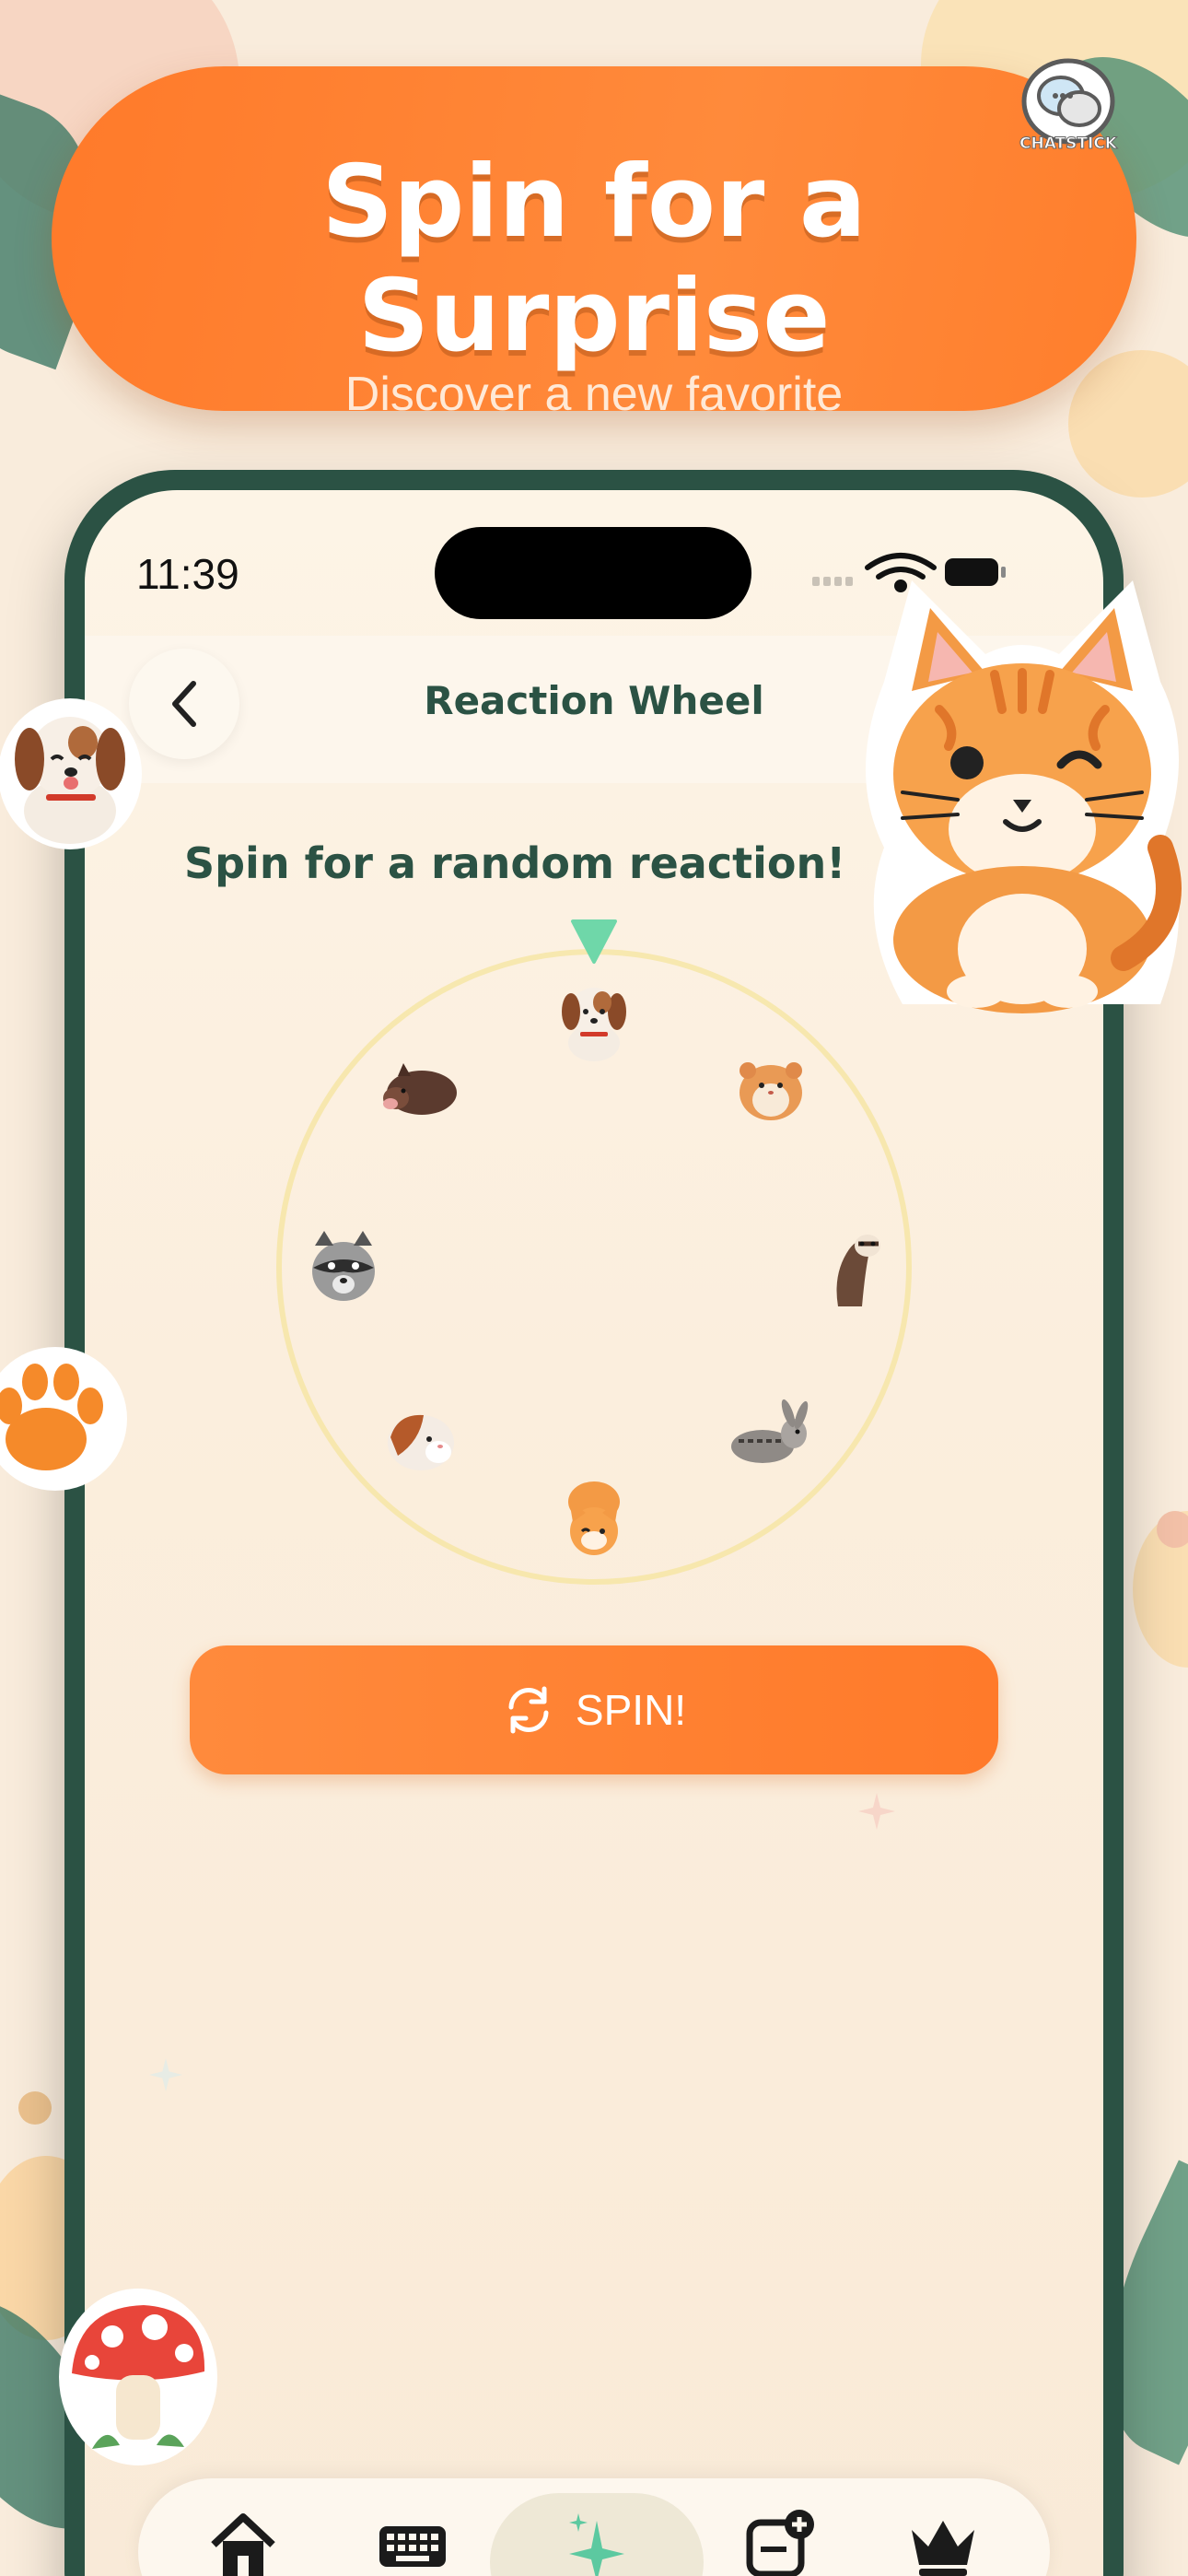 This screenshot has width=1188, height=2576. I want to click on tab-add-sticker, so click(781, 2542).